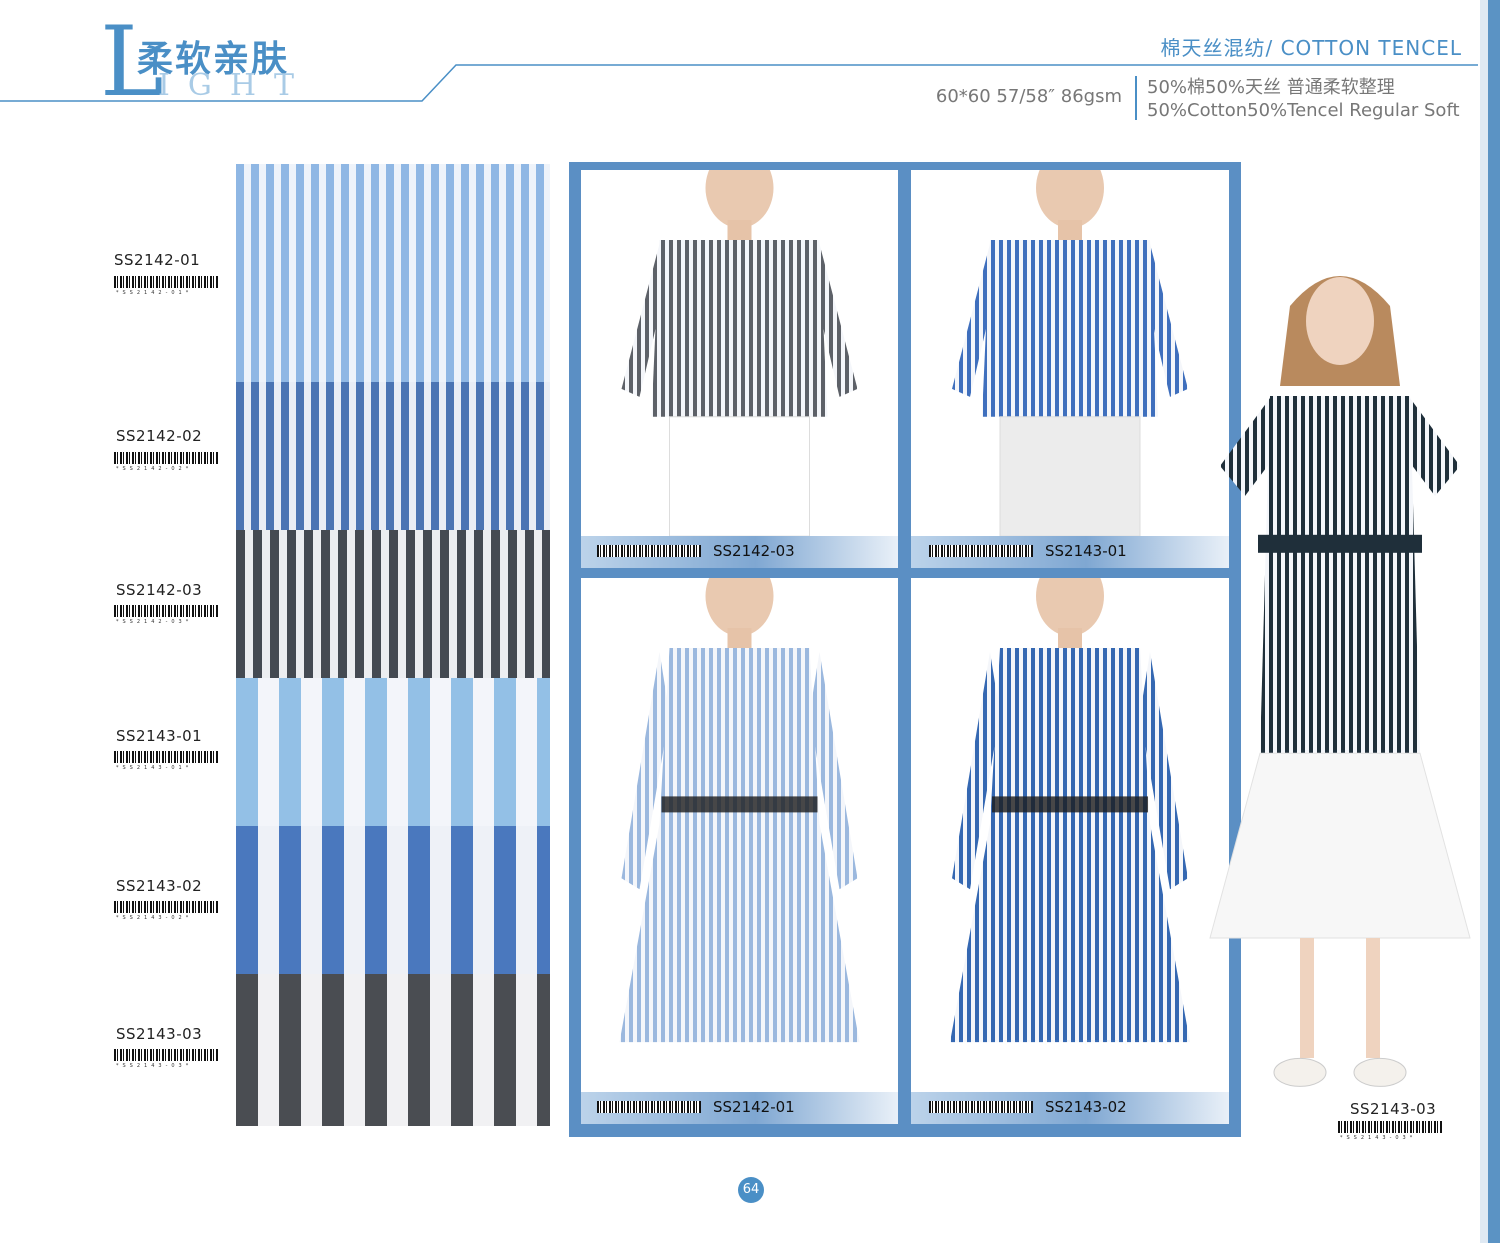 The height and width of the screenshot is (1243, 1500). Describe the element at coordinates (154, 918) in the screenshot. I see `barcode-digits-5: *SS2143-02*` at that location.